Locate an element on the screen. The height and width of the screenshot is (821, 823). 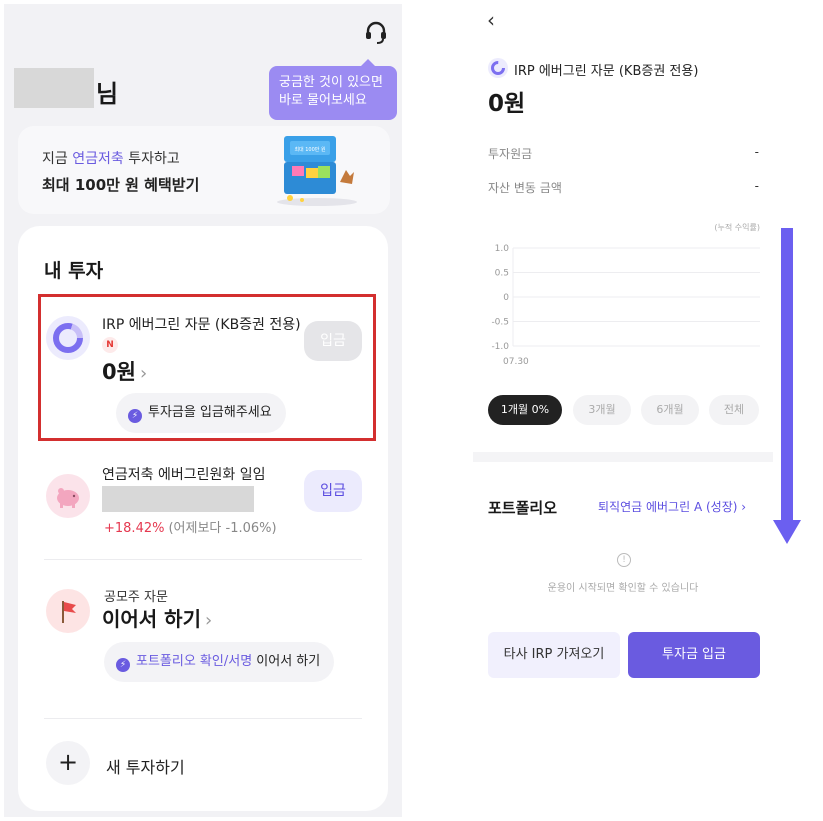
support-tooltip: 궁금한 것이 있으면 바로 물어보세요 is located at coordinates (333, 89).